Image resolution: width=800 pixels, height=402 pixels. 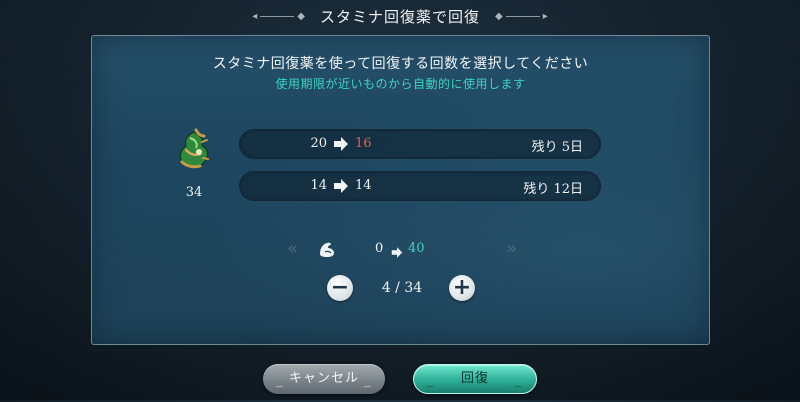 I want to click on stamina-change: « 0 40 », so click(x=402, y=249).